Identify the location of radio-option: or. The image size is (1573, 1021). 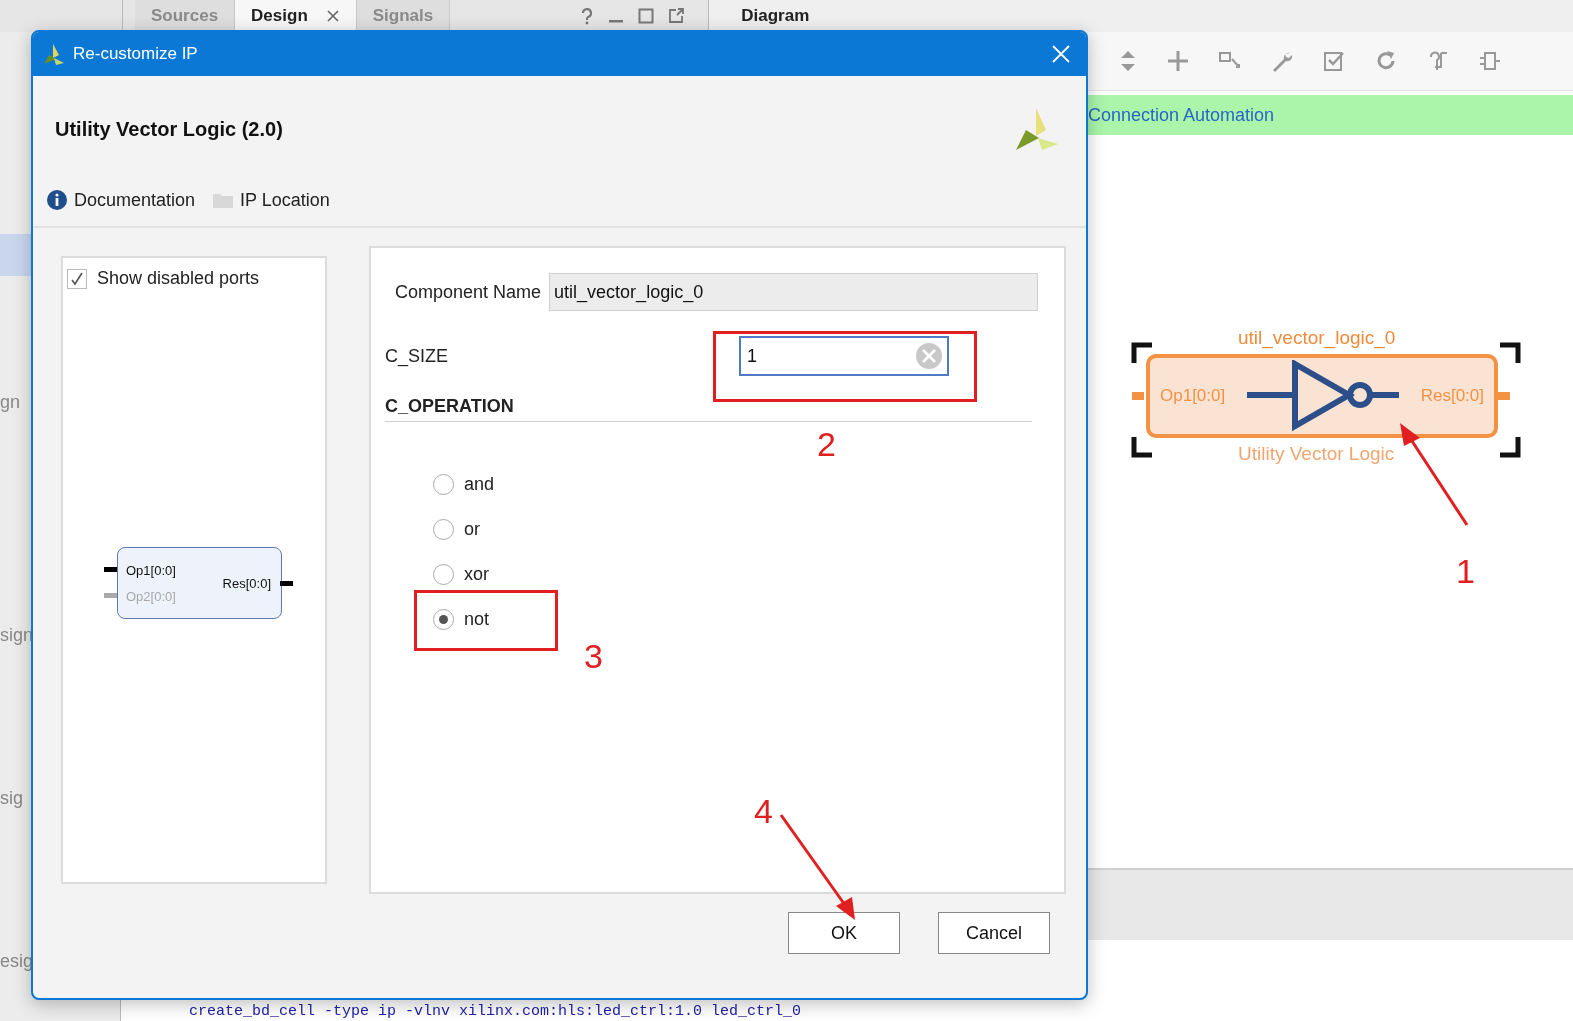
(456, 529).